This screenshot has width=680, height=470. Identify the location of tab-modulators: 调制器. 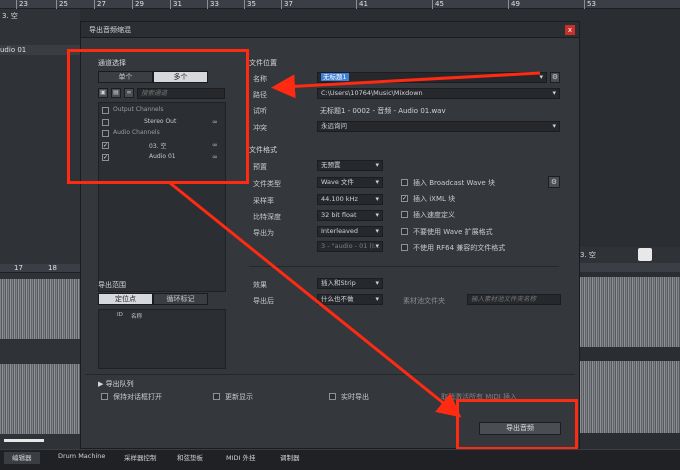
(290, 457).